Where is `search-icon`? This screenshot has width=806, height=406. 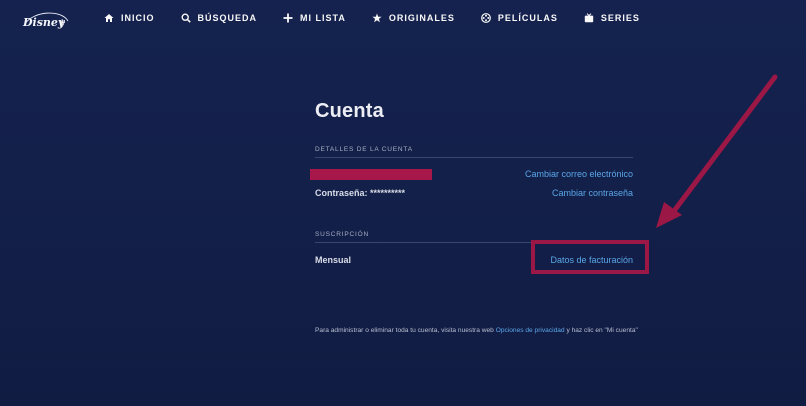
search-icon is located at coordinates (186, 18).